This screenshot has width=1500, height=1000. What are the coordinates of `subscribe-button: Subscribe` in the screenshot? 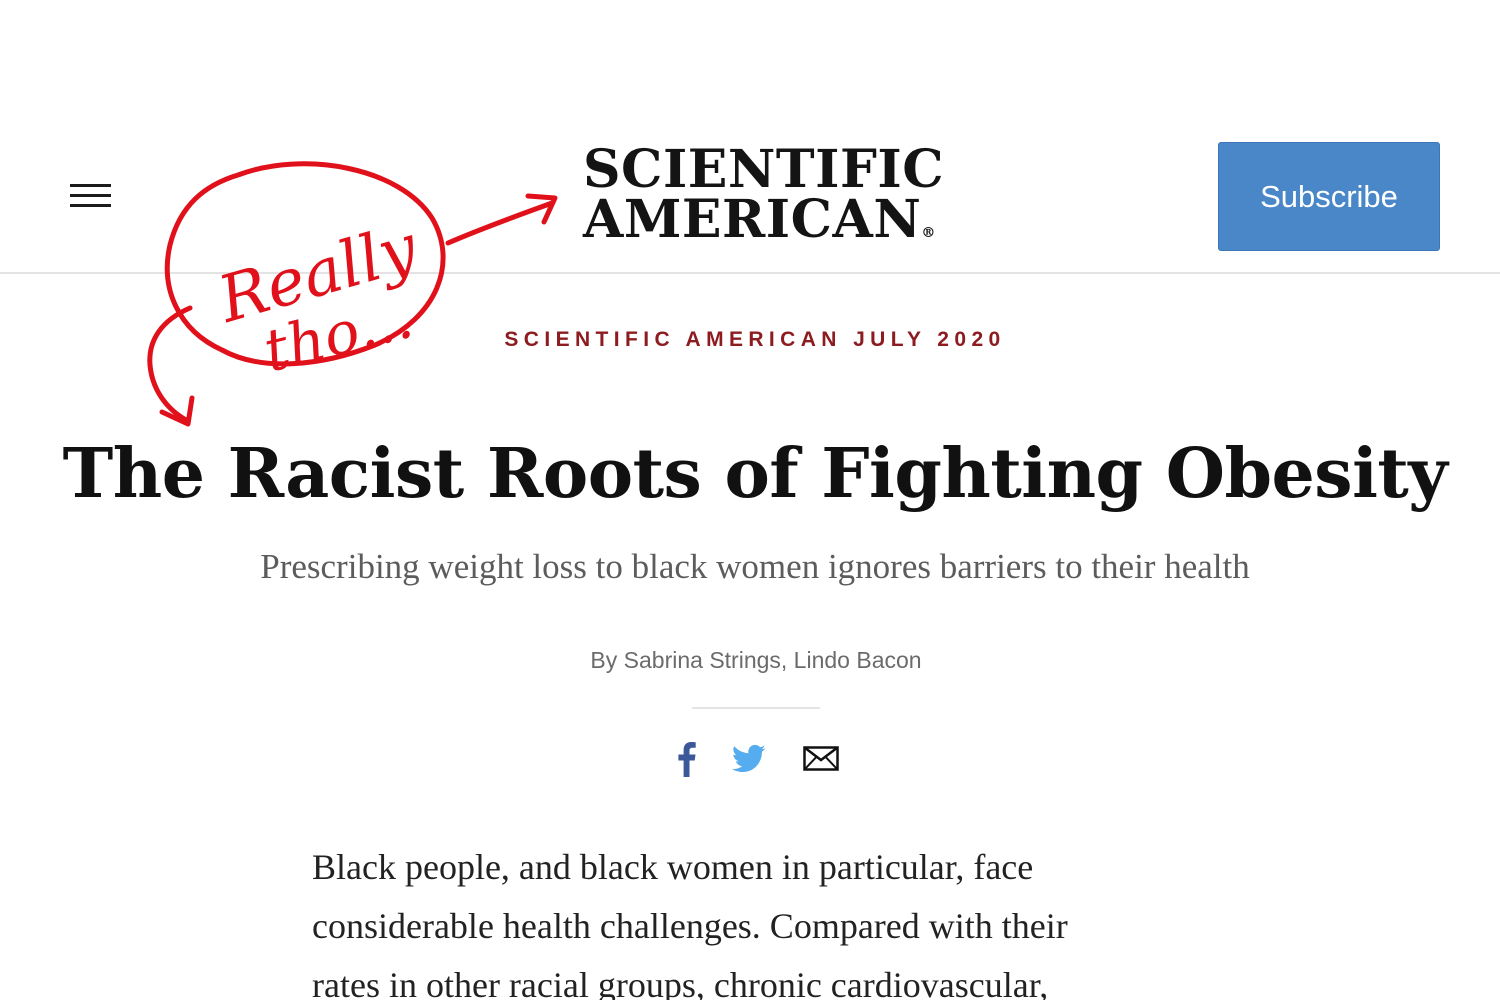 It's located at (1329, 196).